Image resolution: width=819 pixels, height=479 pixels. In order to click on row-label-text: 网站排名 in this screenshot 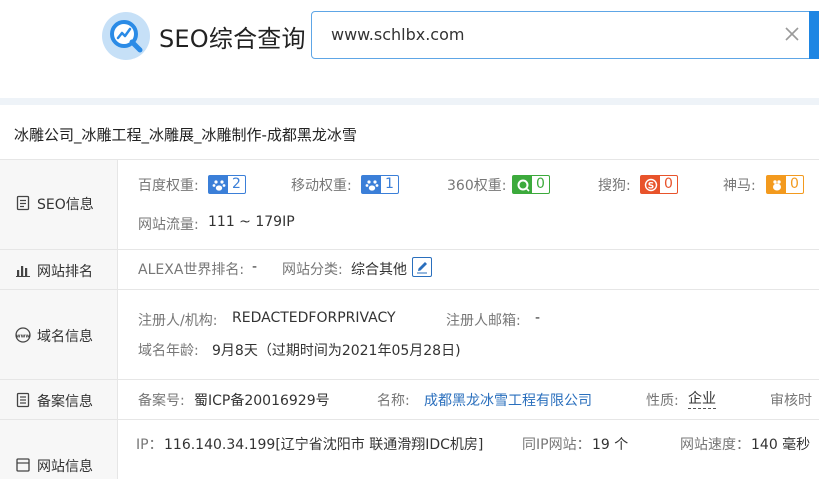, I will do `click(65, 272)`.